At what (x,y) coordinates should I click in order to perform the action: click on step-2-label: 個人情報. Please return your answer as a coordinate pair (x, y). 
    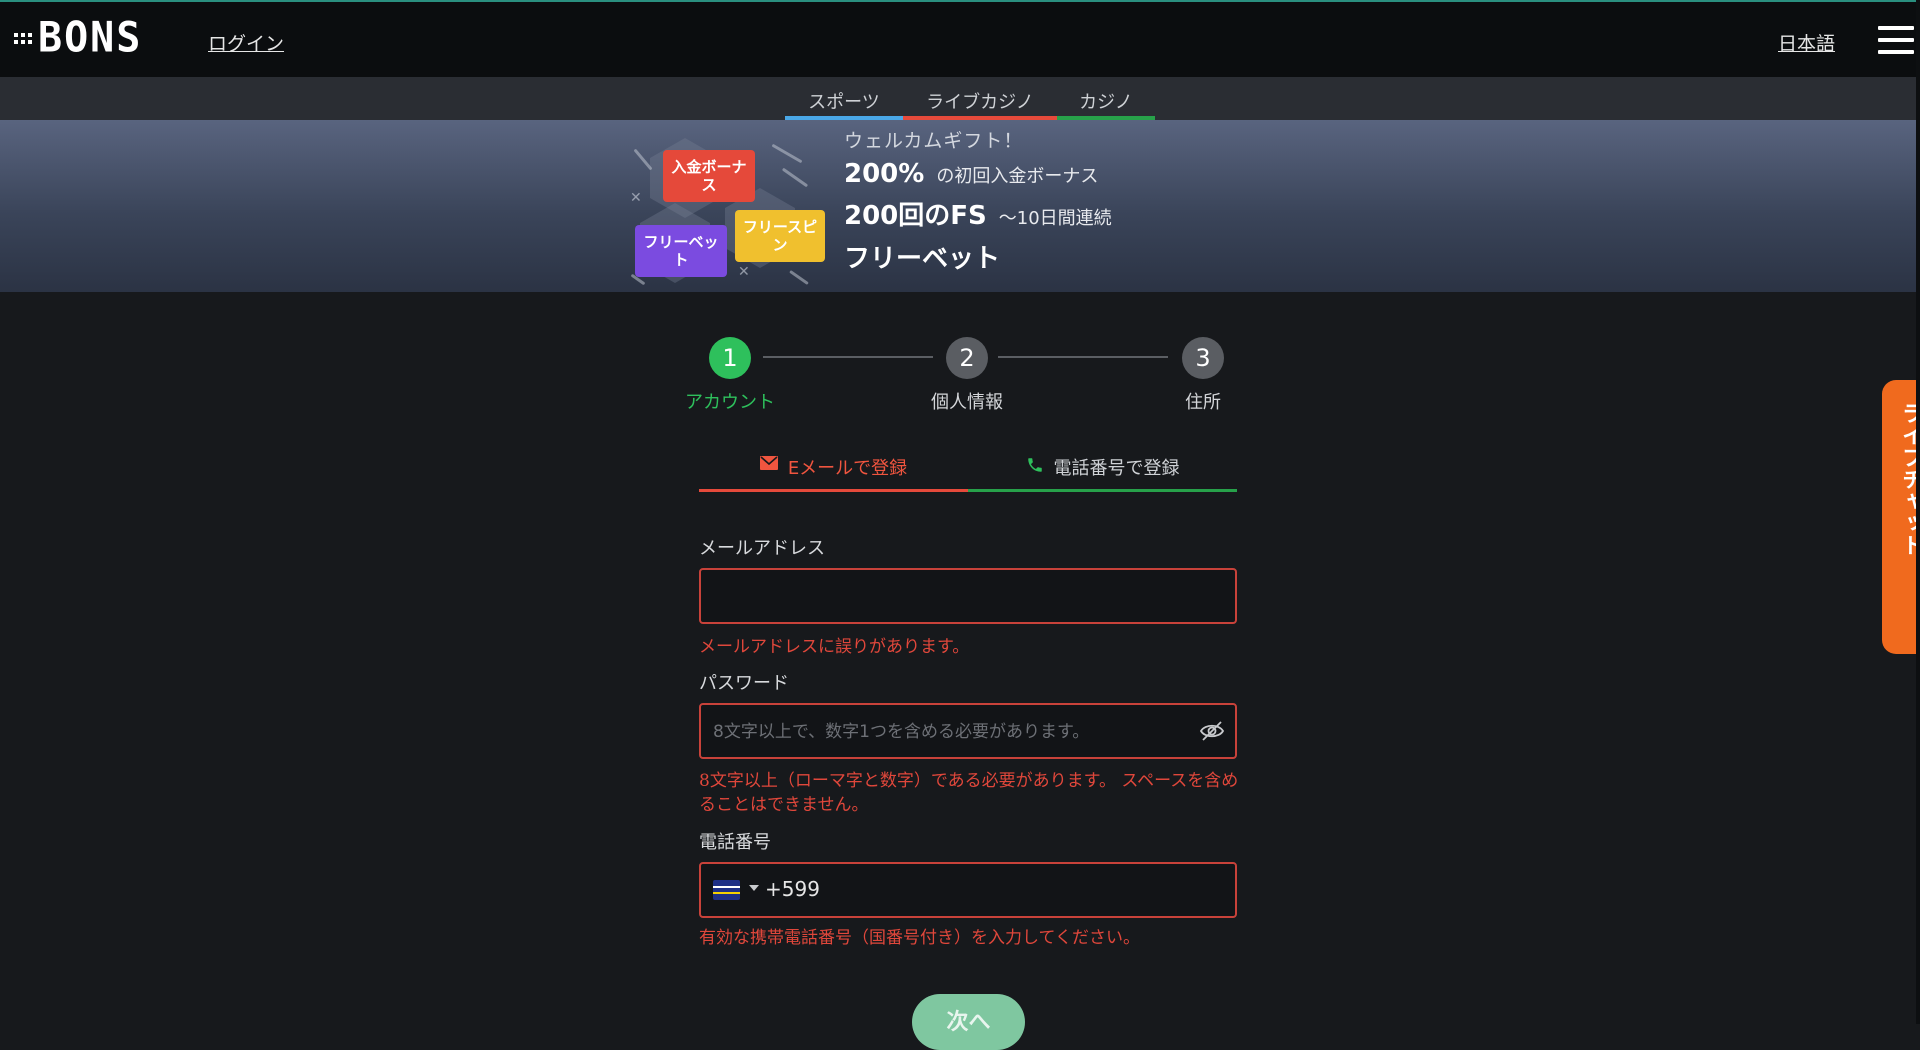
    Looking at the image, I should click on (967, 402).